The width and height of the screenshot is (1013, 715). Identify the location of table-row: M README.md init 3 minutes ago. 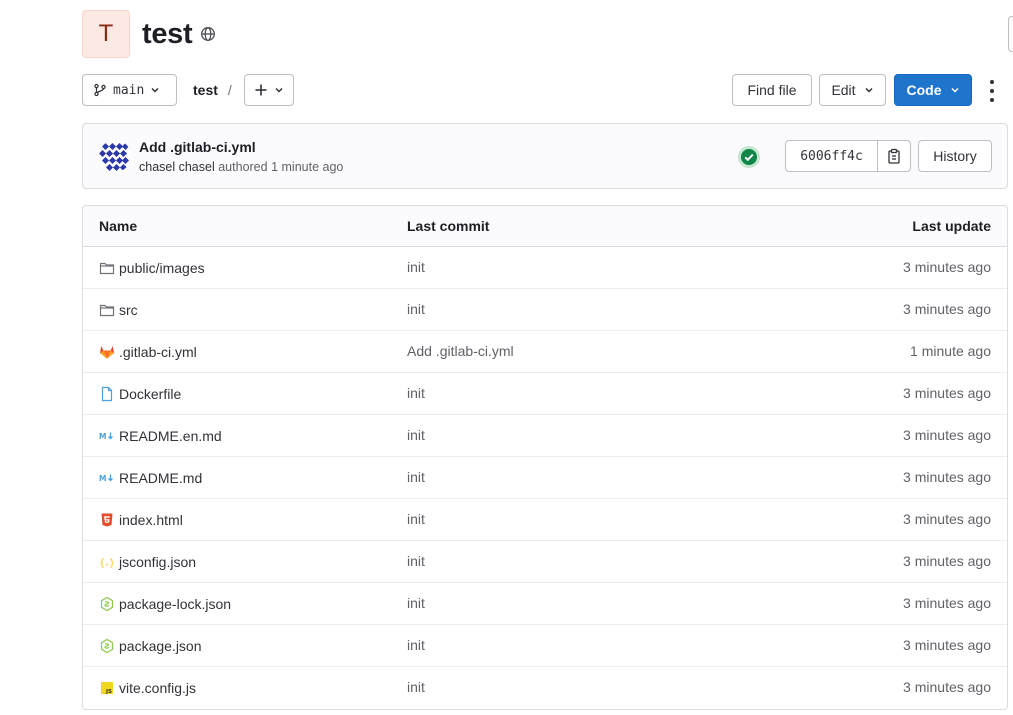
(545, 478).